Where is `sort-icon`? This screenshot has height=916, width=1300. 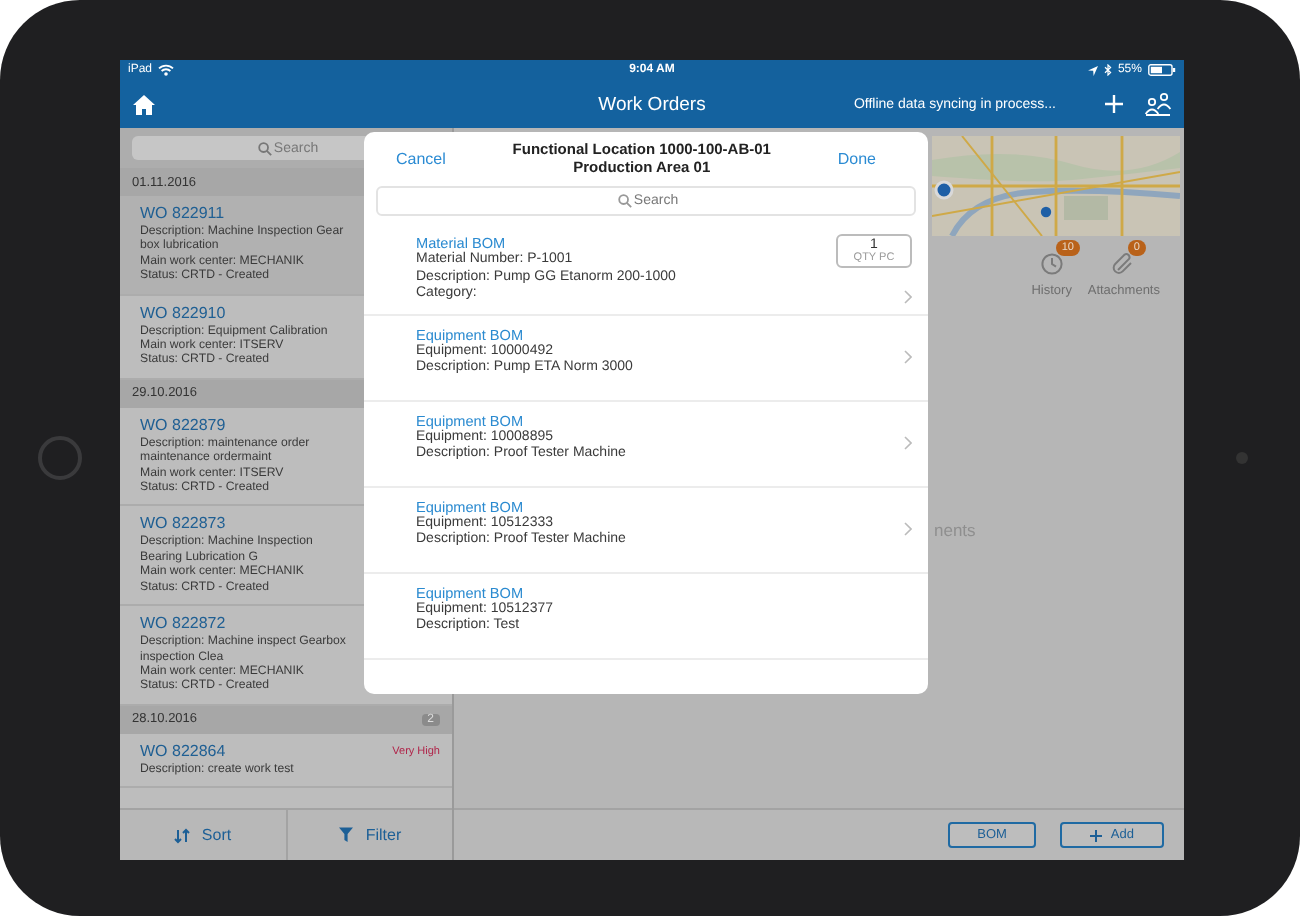
sort-icon is located at coordinates (181, 835).